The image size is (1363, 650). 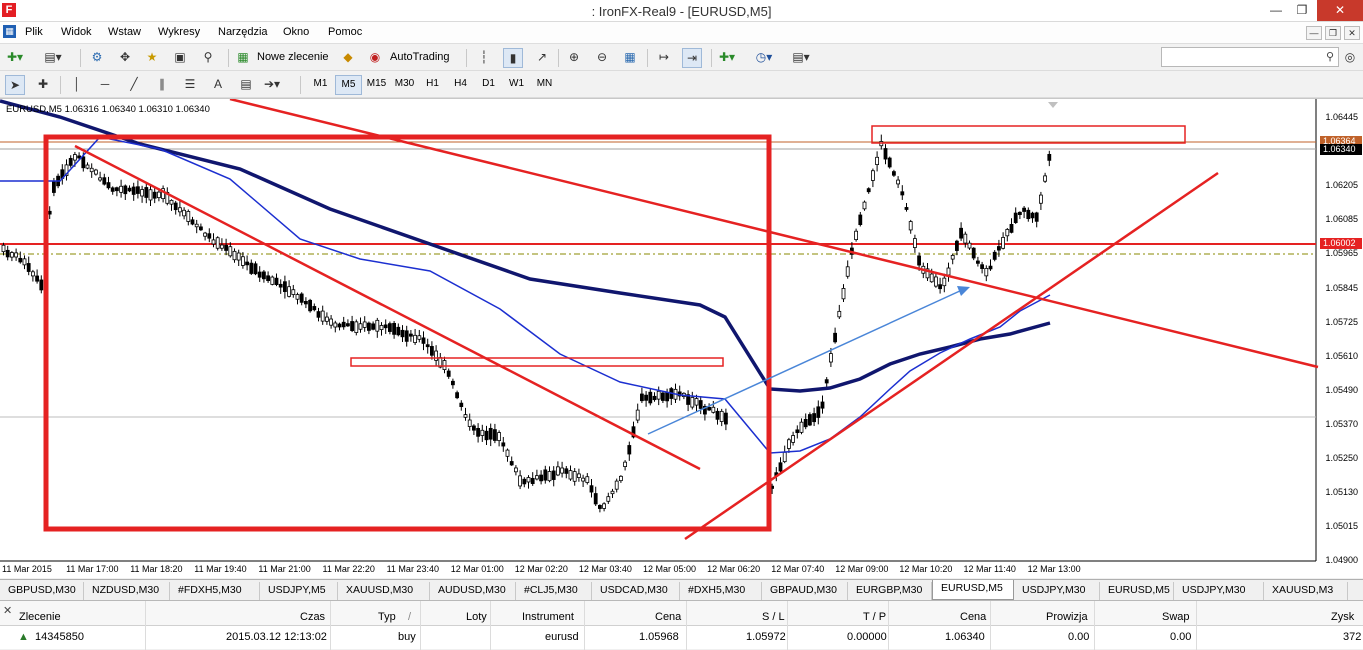 What do you see at coordinates (727, 58) in the screenshot?
I see `indicators-icon: ✚▾` at bounding box center [727, 58].